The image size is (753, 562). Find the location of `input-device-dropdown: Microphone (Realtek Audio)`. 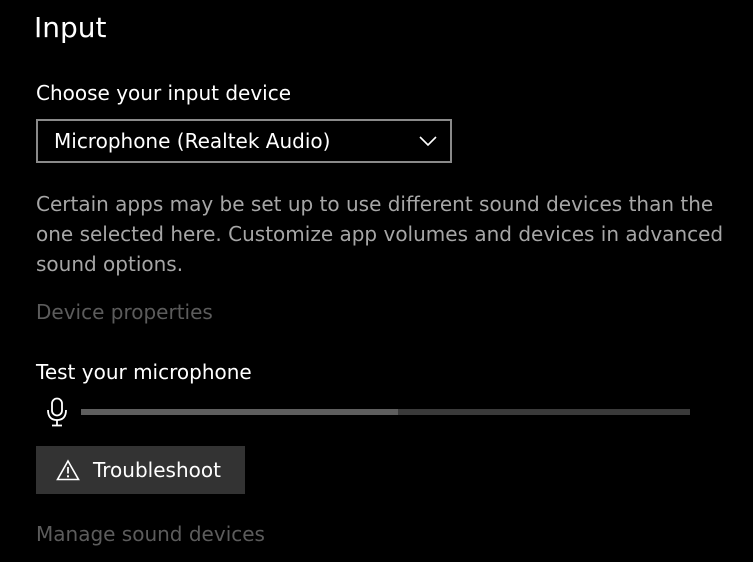

input-device-dropdown: Microphone (Realtek Audio) is located at coordinates (244, 141).